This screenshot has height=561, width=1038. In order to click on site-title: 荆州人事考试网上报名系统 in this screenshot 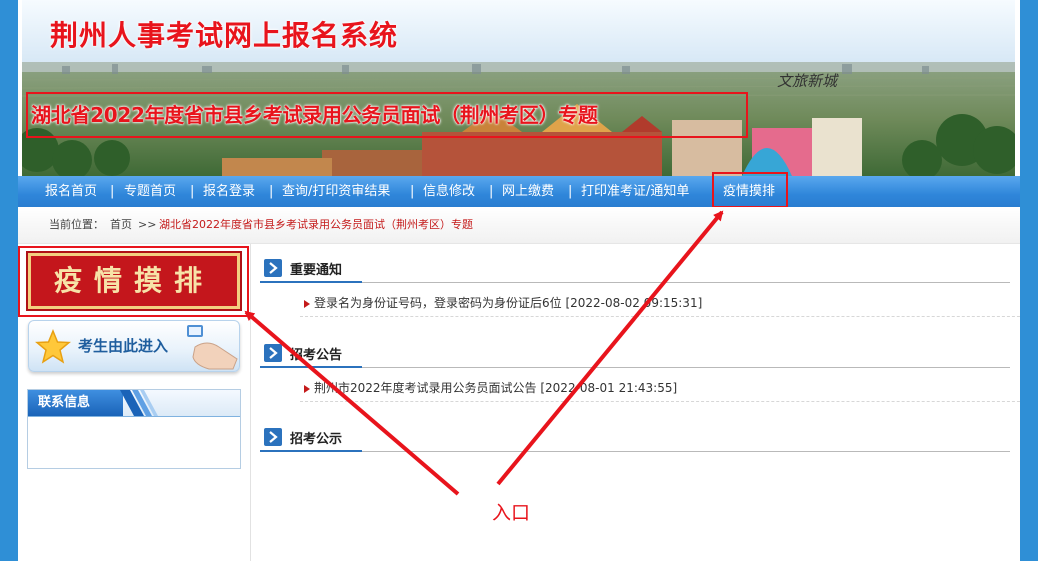, I will do `click(224, 35)`.